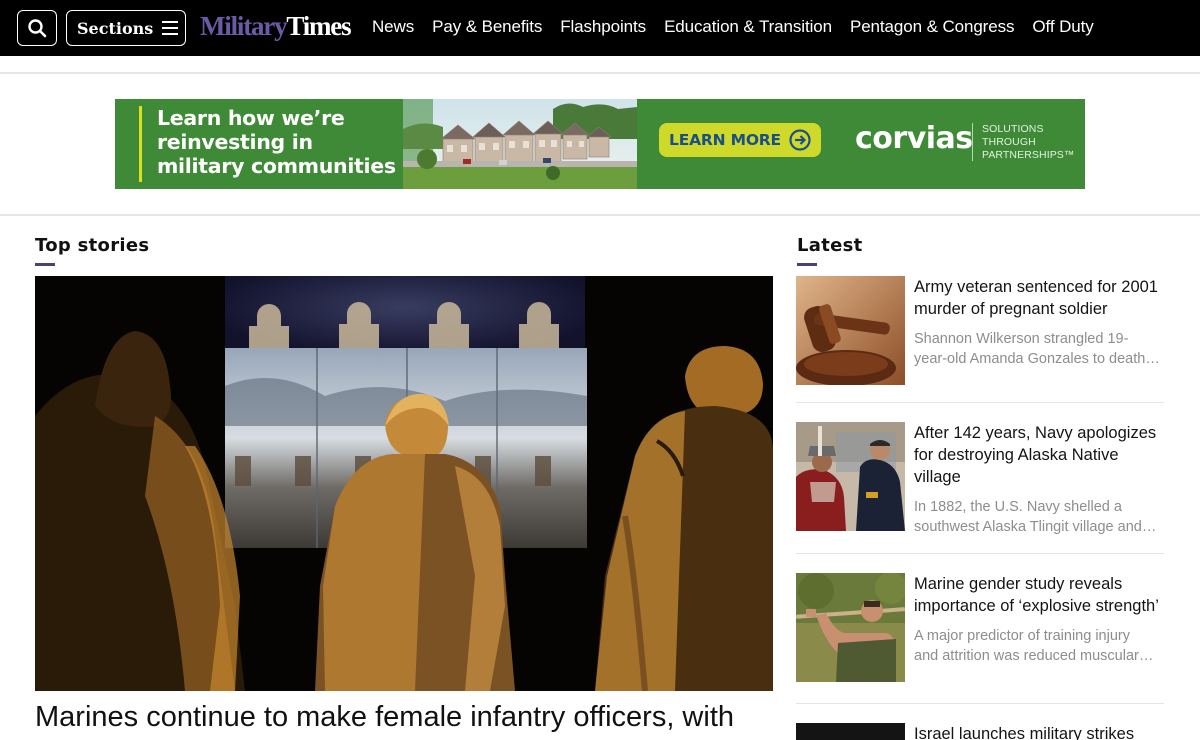 The height and width of the screenshot is (740, 1200). I want to click on ad-tagline: SOLUTIONS THROUGH PARTNERSHIPS™, so click(1032, 142).